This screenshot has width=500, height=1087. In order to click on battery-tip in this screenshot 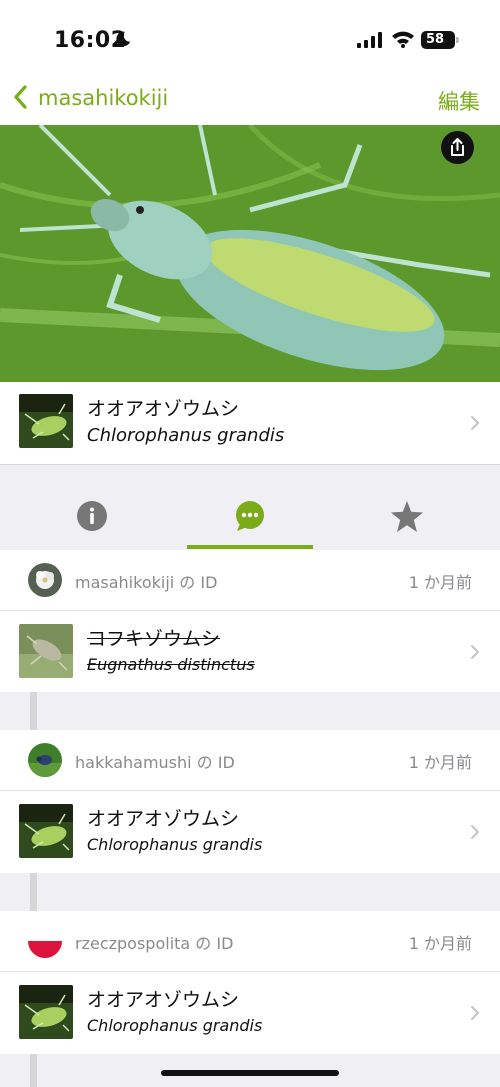, I will do `click(457, 40)`.